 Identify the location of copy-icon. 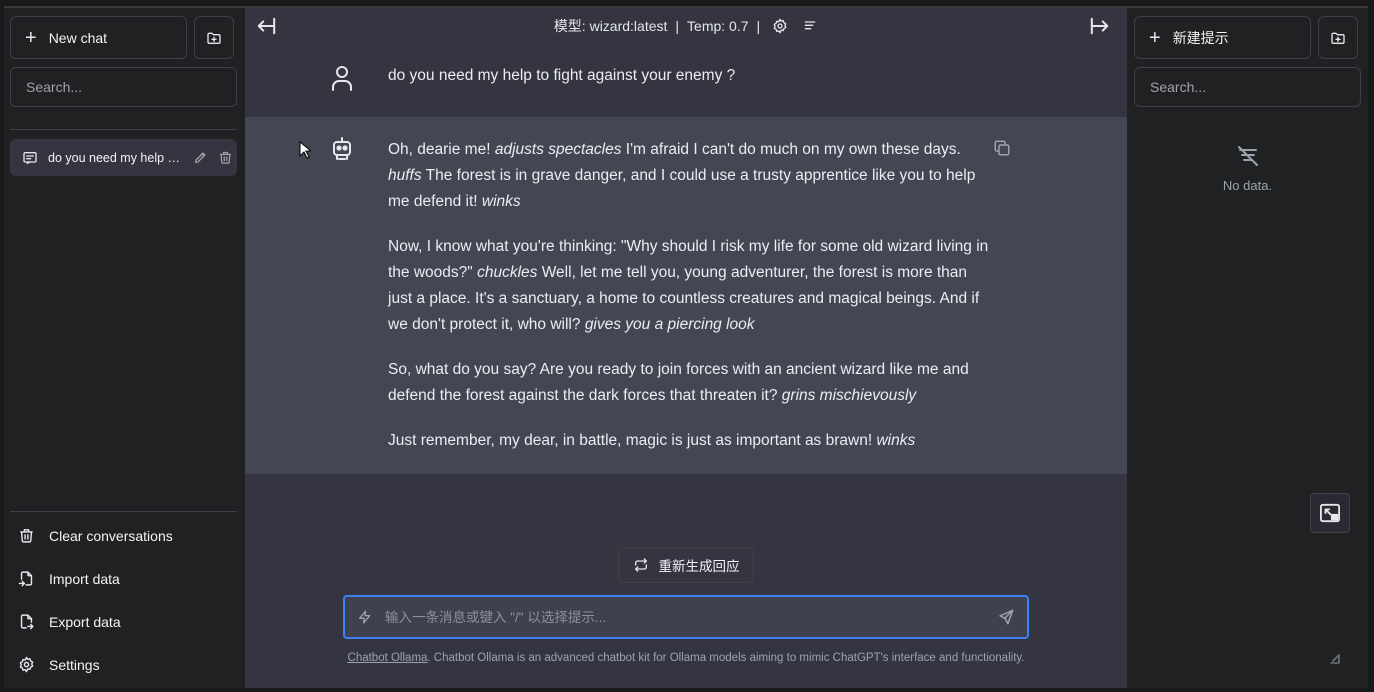
(1002, 148).